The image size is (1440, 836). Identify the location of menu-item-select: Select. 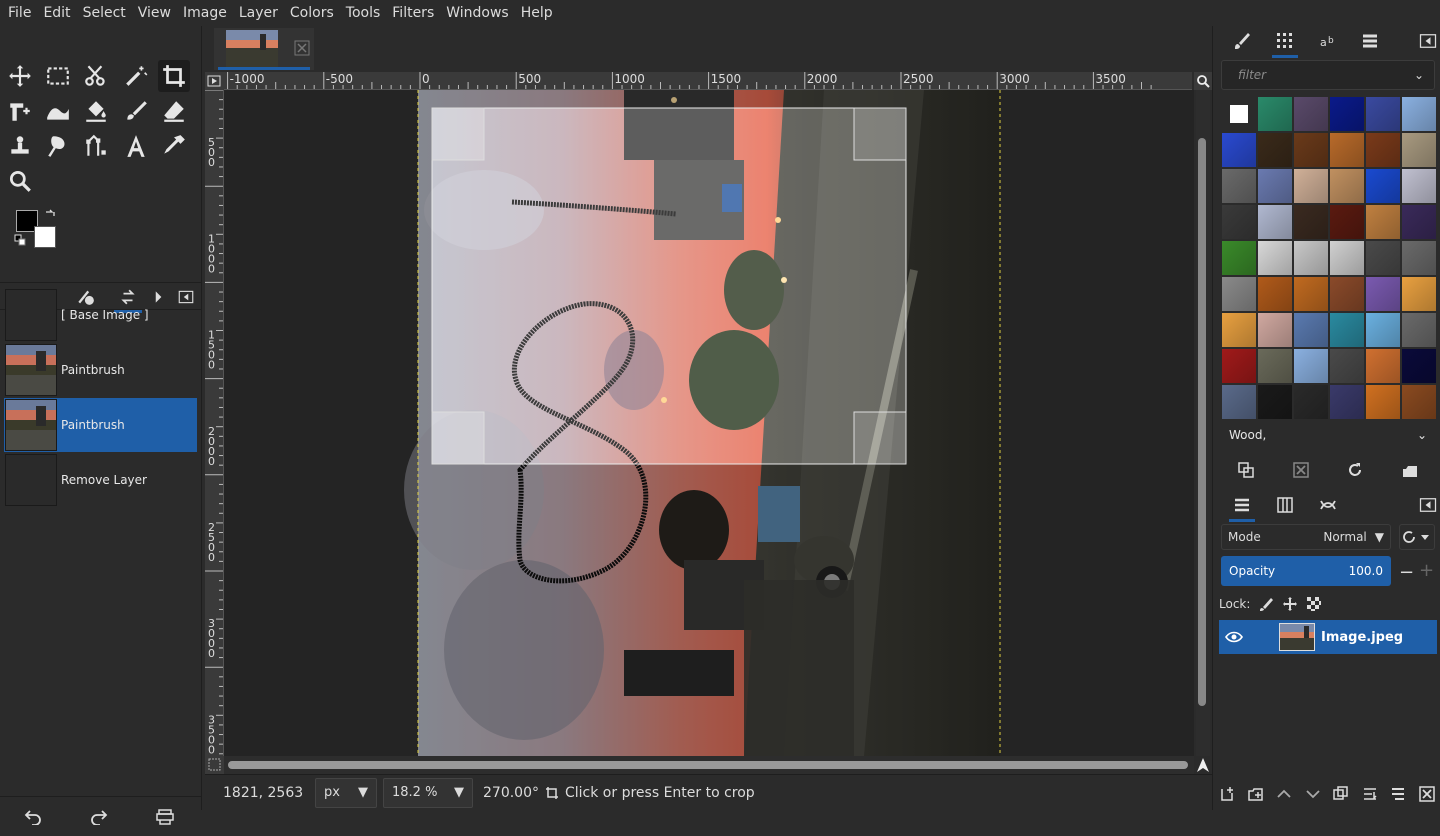
(104, 13).